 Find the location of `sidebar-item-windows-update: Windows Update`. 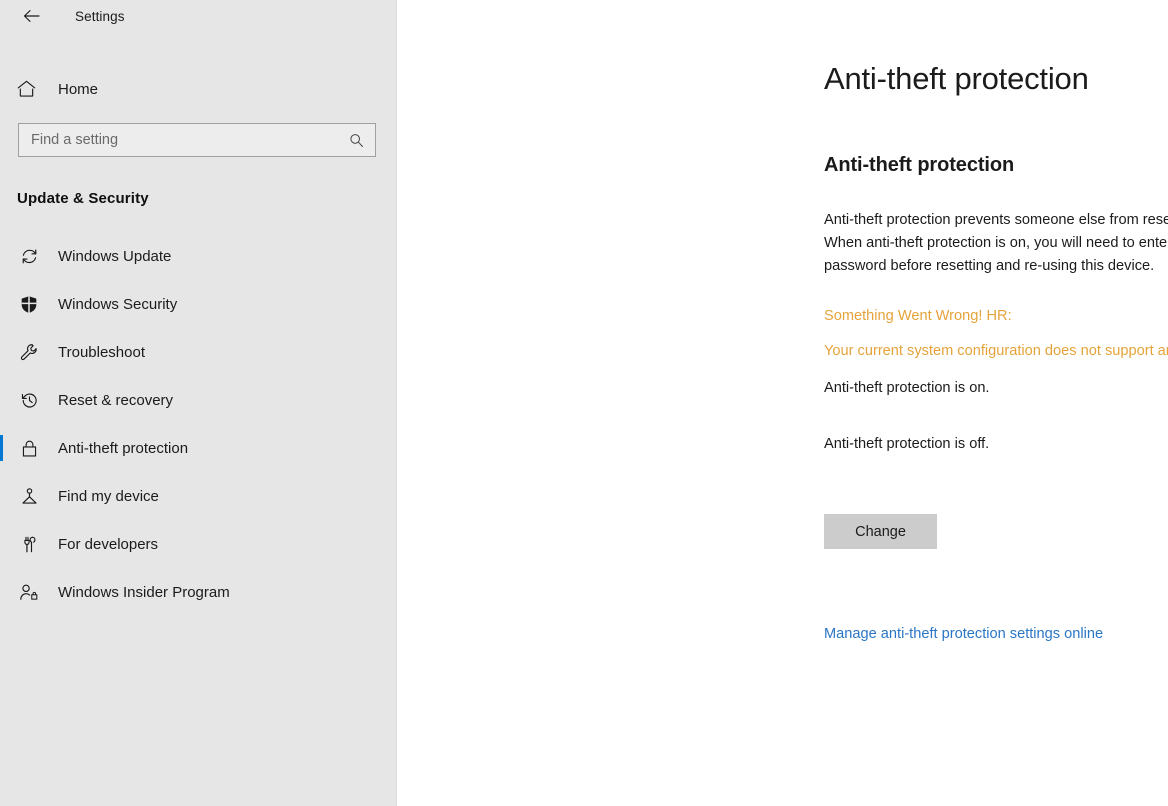

sidebar-item-windows-update: Windows Update is located at coordinates (198, 256).